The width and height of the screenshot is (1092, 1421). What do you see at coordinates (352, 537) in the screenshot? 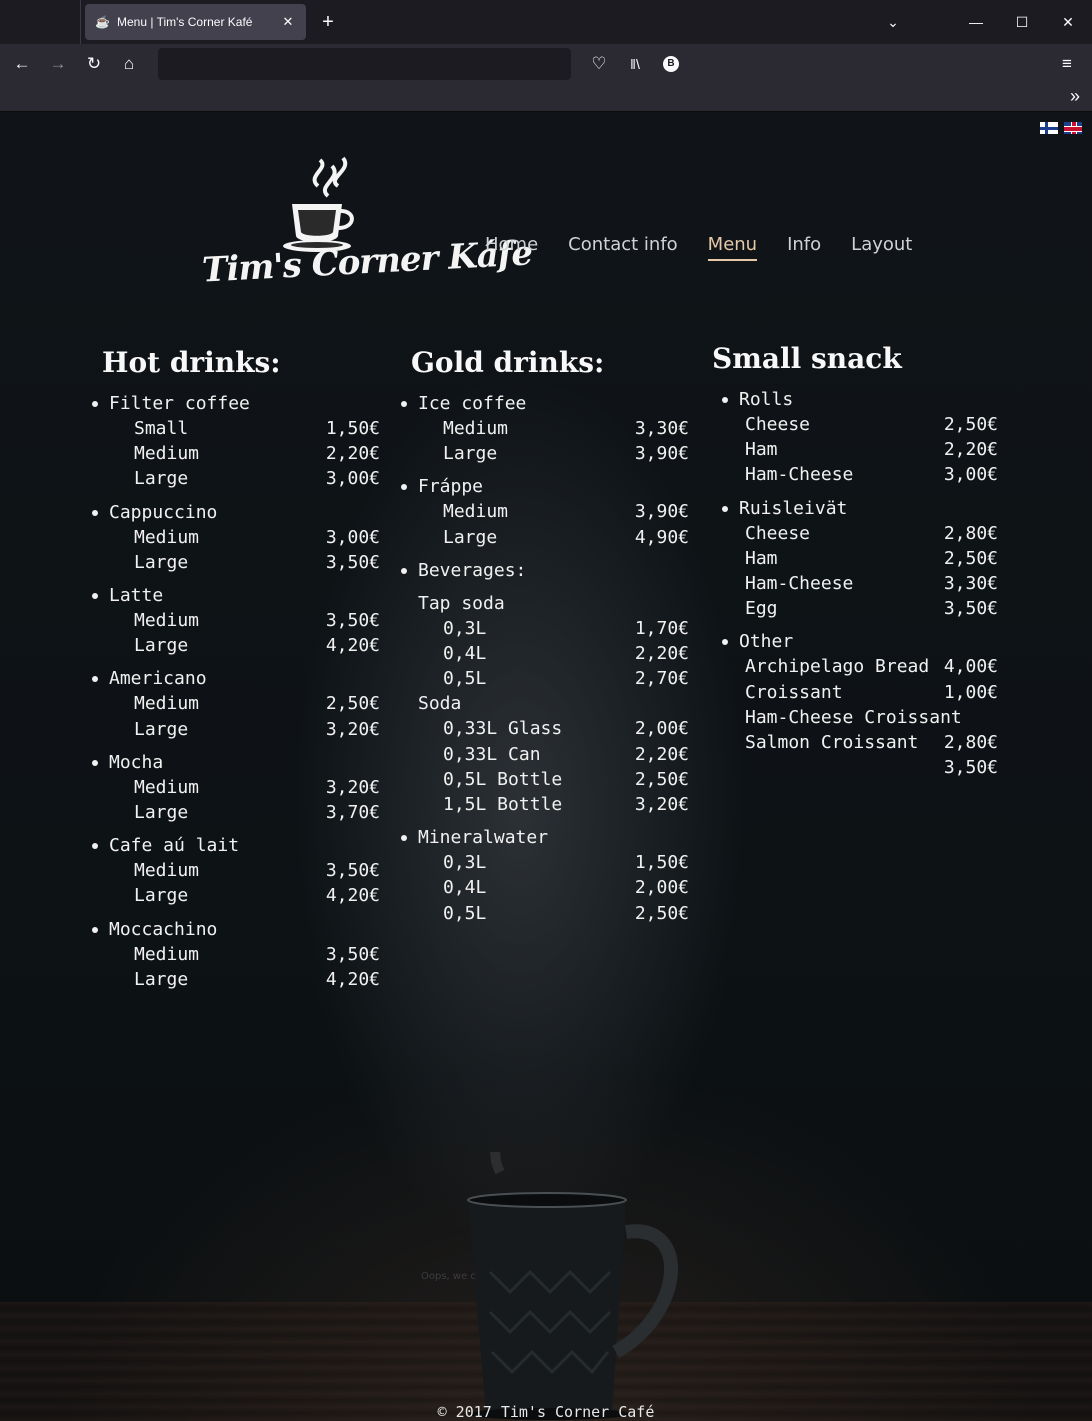
I see `item-price: 3,00€` at bounding box center [352, 537].